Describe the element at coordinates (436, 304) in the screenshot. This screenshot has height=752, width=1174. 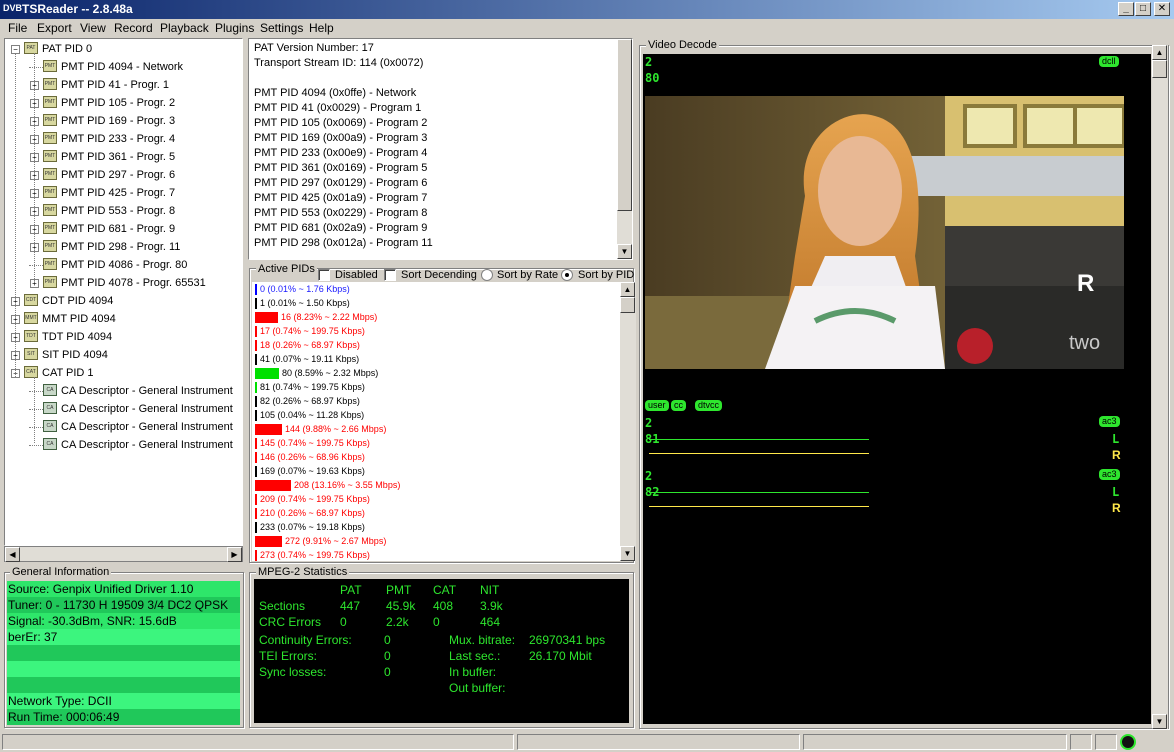
I see `list-item: 1 (0.01% ~ 1.50 Kbps)` at that location.